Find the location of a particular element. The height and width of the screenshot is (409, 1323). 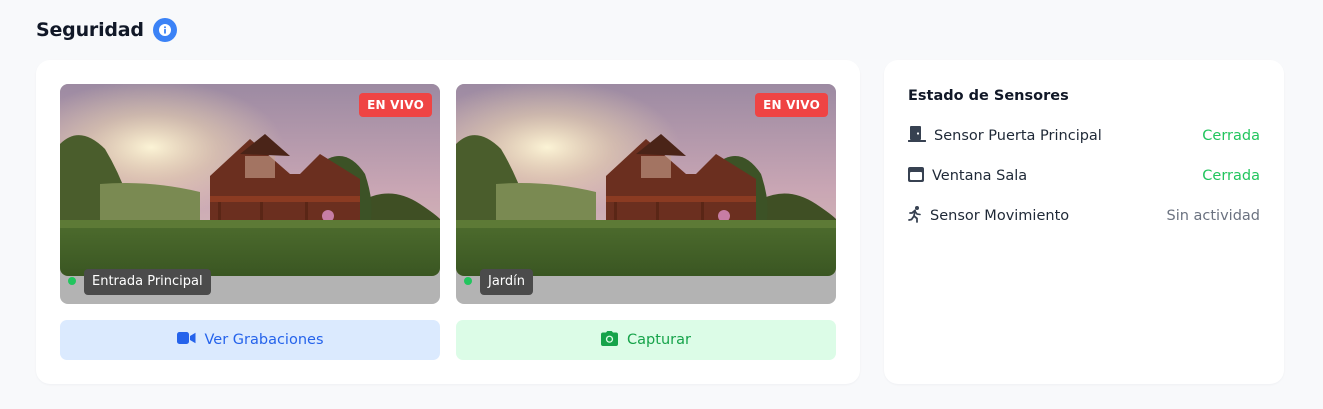

sensor-item-window: Ventana Sala Cerrada is located at coordinates (1084, 176).